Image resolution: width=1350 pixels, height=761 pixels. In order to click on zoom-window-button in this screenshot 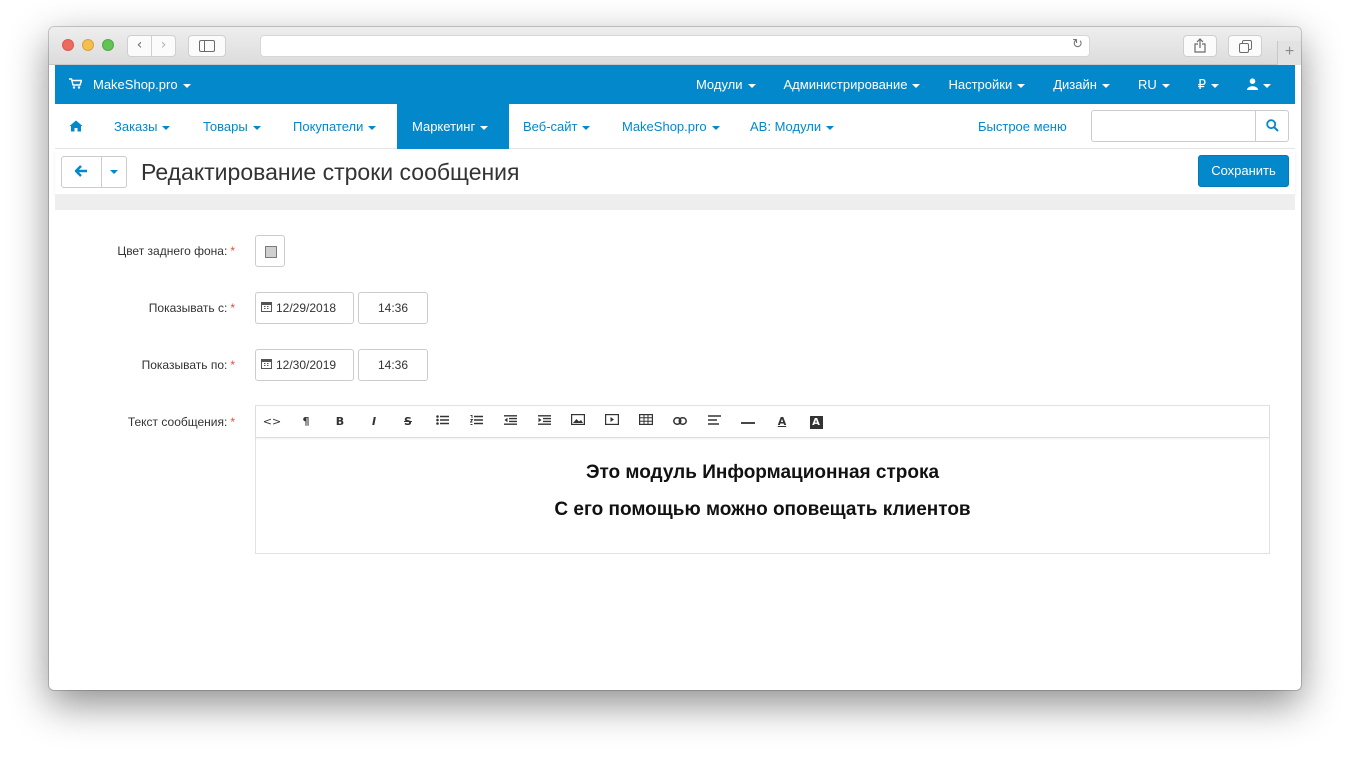, I will do `click(108, 45)`.